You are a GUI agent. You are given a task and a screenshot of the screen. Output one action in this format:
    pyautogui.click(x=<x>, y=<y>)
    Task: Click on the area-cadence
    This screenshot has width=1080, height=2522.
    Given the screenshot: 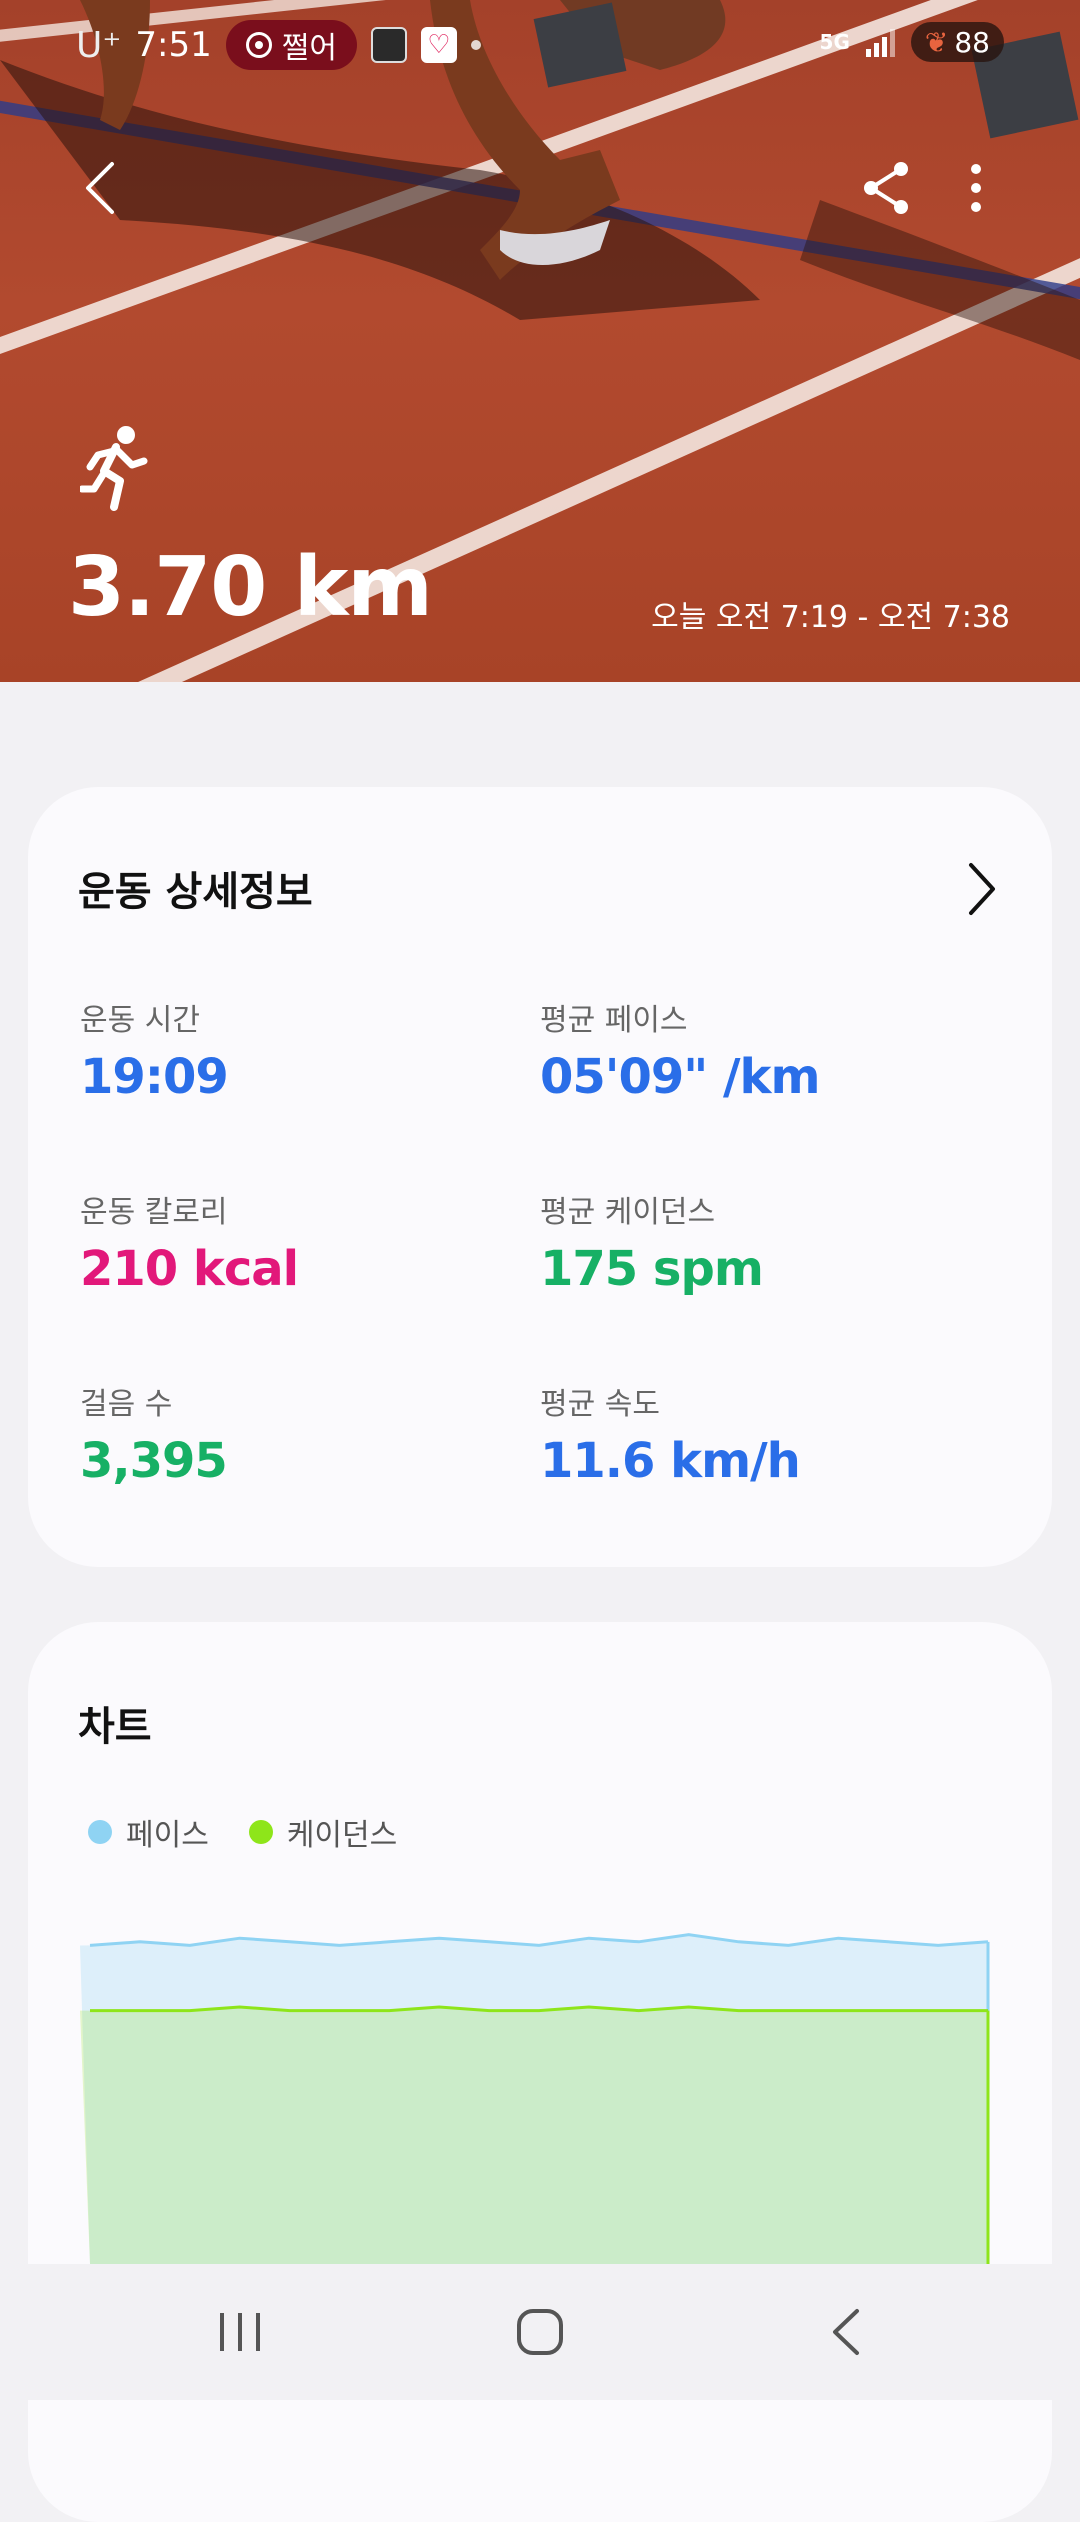 What is the action you would take?
    pyautogui.click(x=534, y=2135)
    